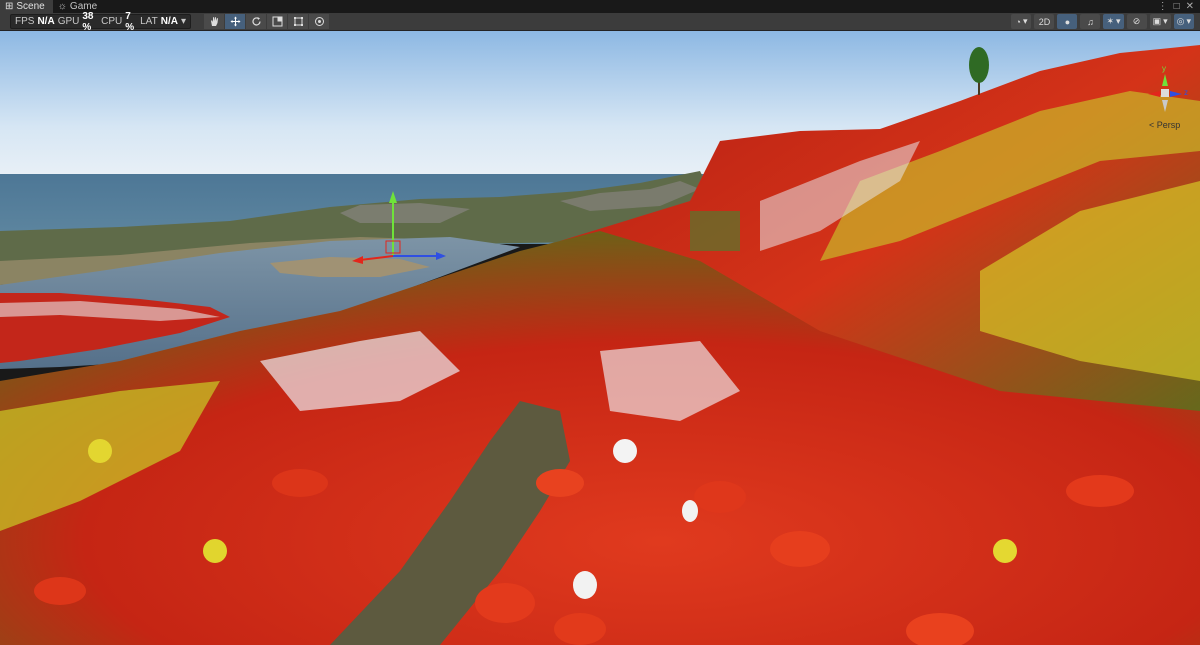 This screenshot has height=645, width=1200. What do you see at coordinates (1190, 6) in the screenshot?
I see `close-icon: ✕` at bounding box center [1190, 6].